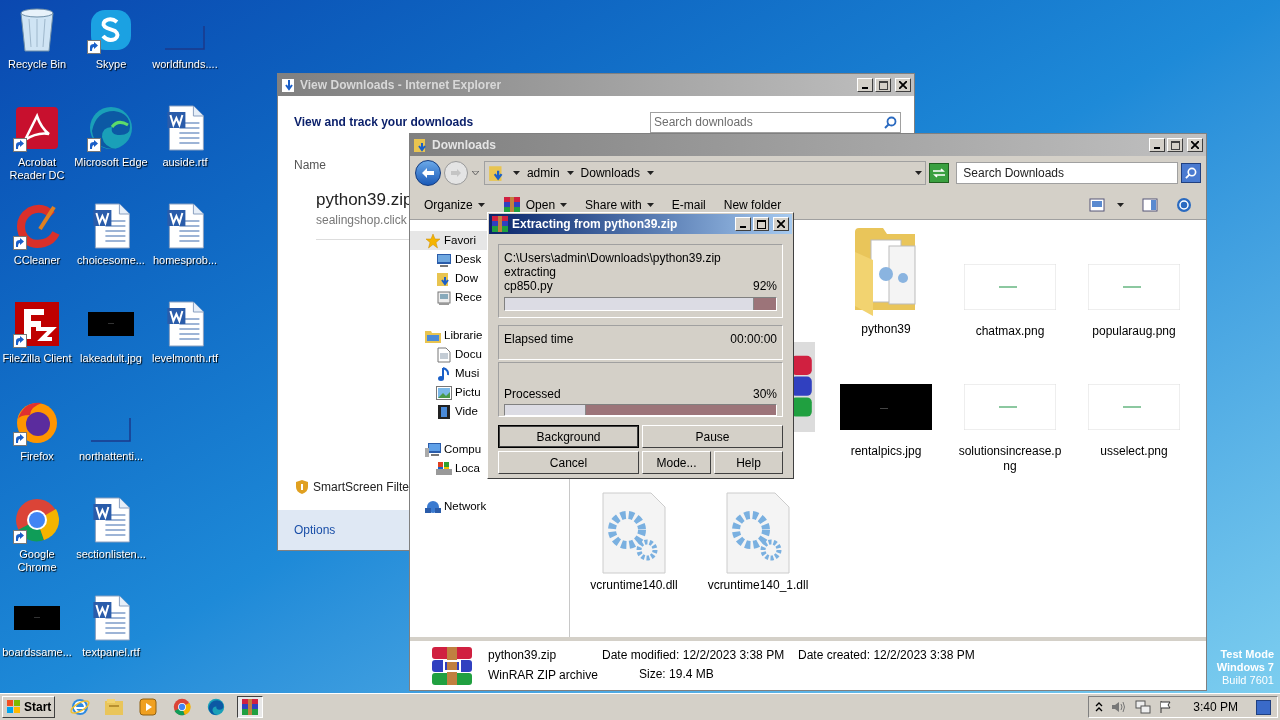 This screenshot has width=1280, height=720. Describe the element at coordinates (185, 162) in the screenshot. I see `desktop-icon-label: auside.rtf` at that location.